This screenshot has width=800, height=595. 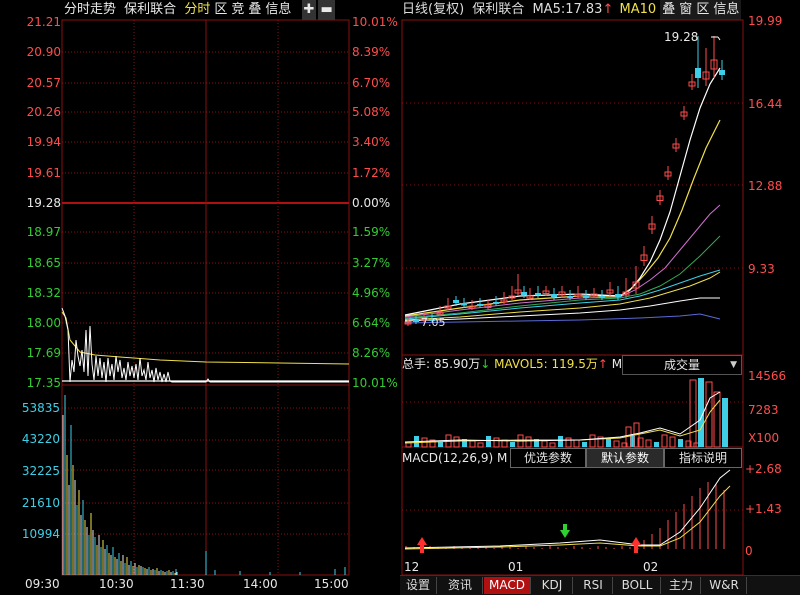 I want to click on kline-date-tick: 02, so click(x=651, y=567).